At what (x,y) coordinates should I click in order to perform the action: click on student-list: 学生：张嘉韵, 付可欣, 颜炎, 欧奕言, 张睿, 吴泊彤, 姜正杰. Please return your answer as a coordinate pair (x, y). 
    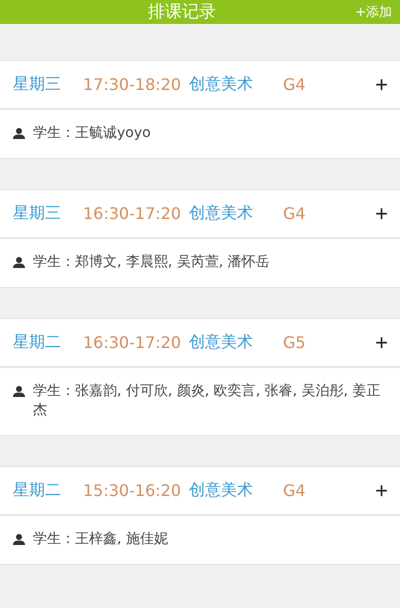
    Looking at the image, I should click on (210, 401).